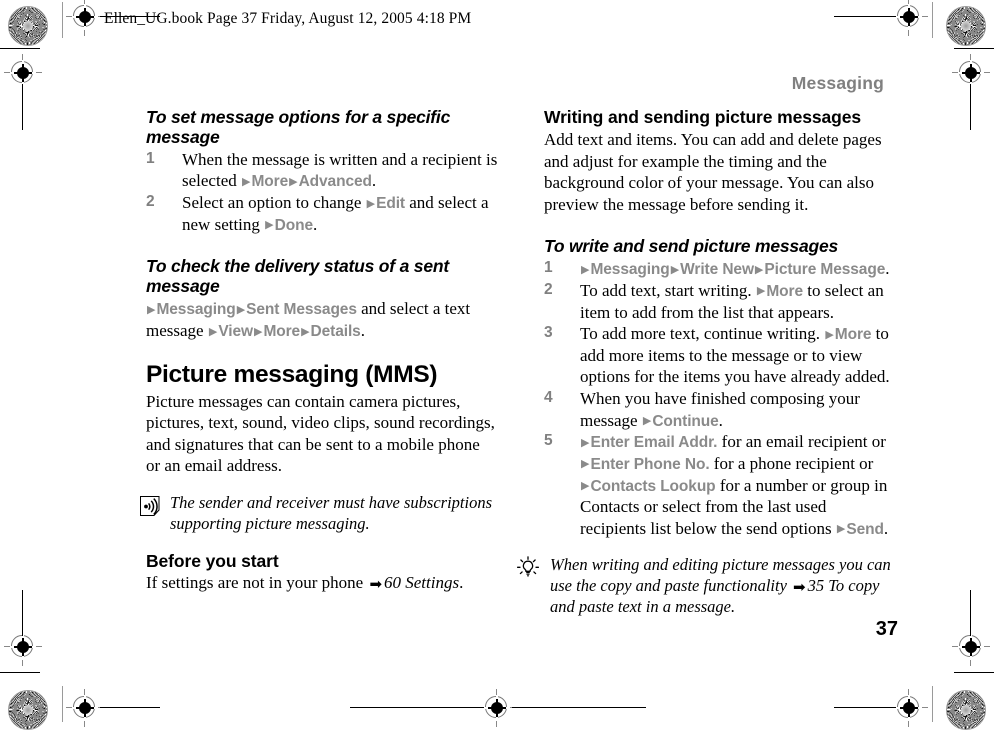  Describe the element at coordinates (62, 704) in the screenshot. I see `trim-guide-bottom-left` at that location.